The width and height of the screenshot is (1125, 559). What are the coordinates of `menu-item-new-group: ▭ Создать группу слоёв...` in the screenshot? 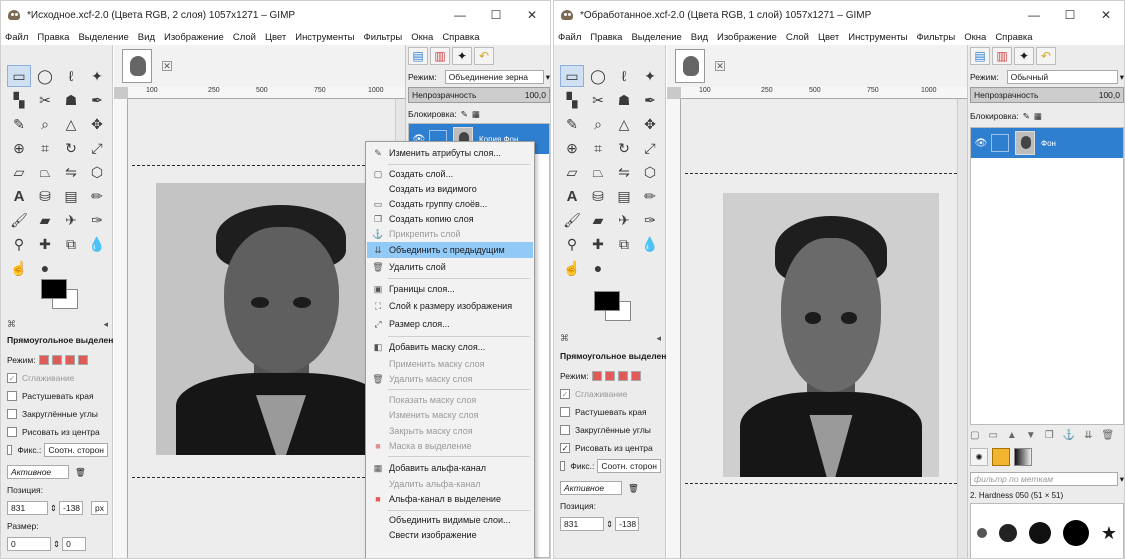 It's located at (450, 204).